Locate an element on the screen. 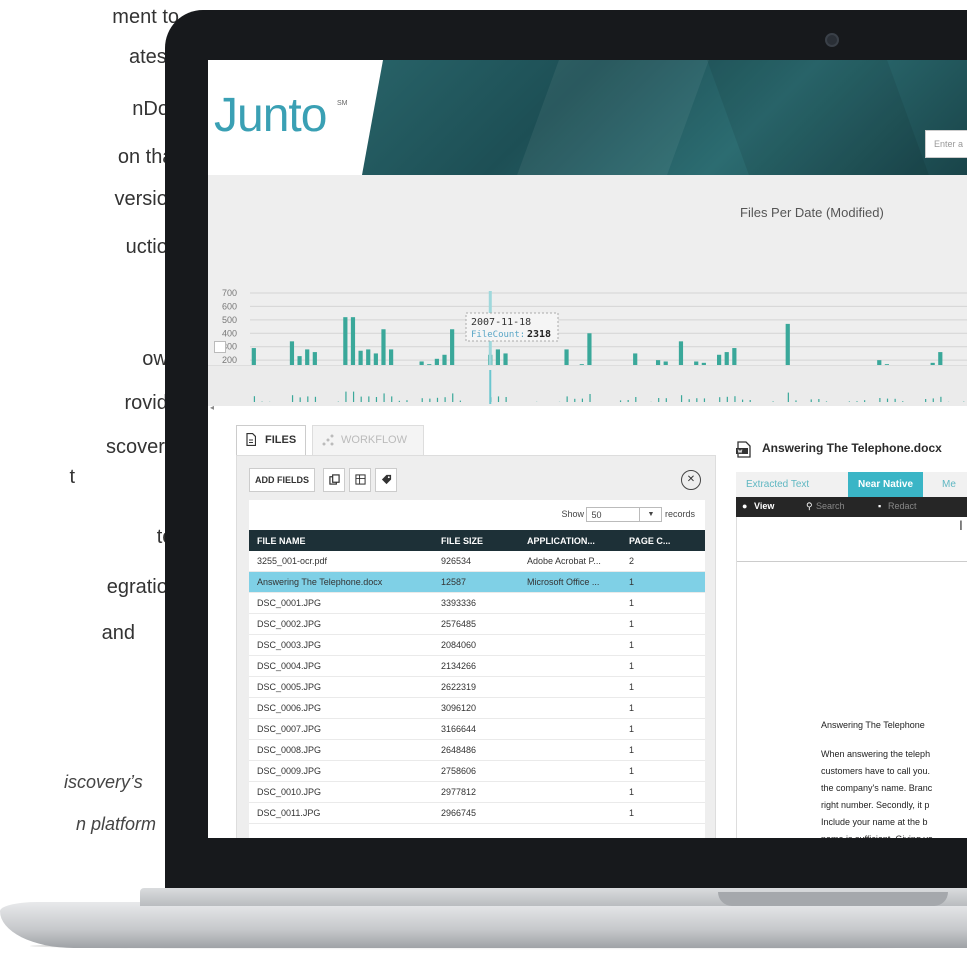  document-heading: Answering The Telephone is located at coordinates (873, 725).